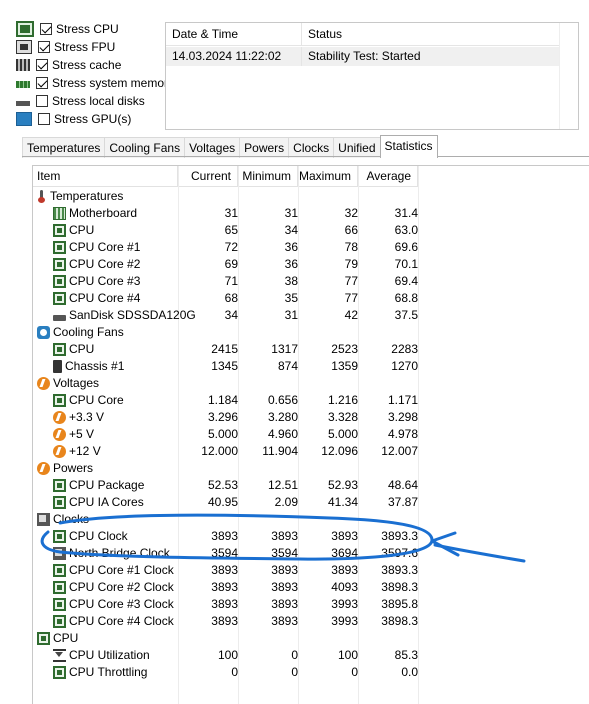 This screenshot has height=704, width=589. What do you see at coordinates (222, 417) in the screenshot?
I see `cell-current: 3.296` at bounding box center [222, 417].